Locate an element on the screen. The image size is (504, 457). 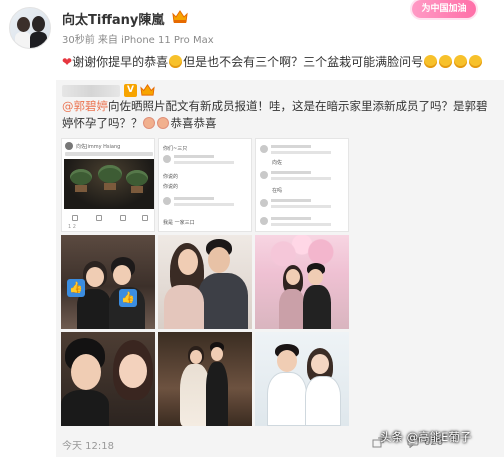
repost-body: 向佐晒照片配文有新成员报道！哇，这是在暗示家里添新成员了吗？是郭碧婷怀孕了吗？？ is located at coordinates (275, 114).